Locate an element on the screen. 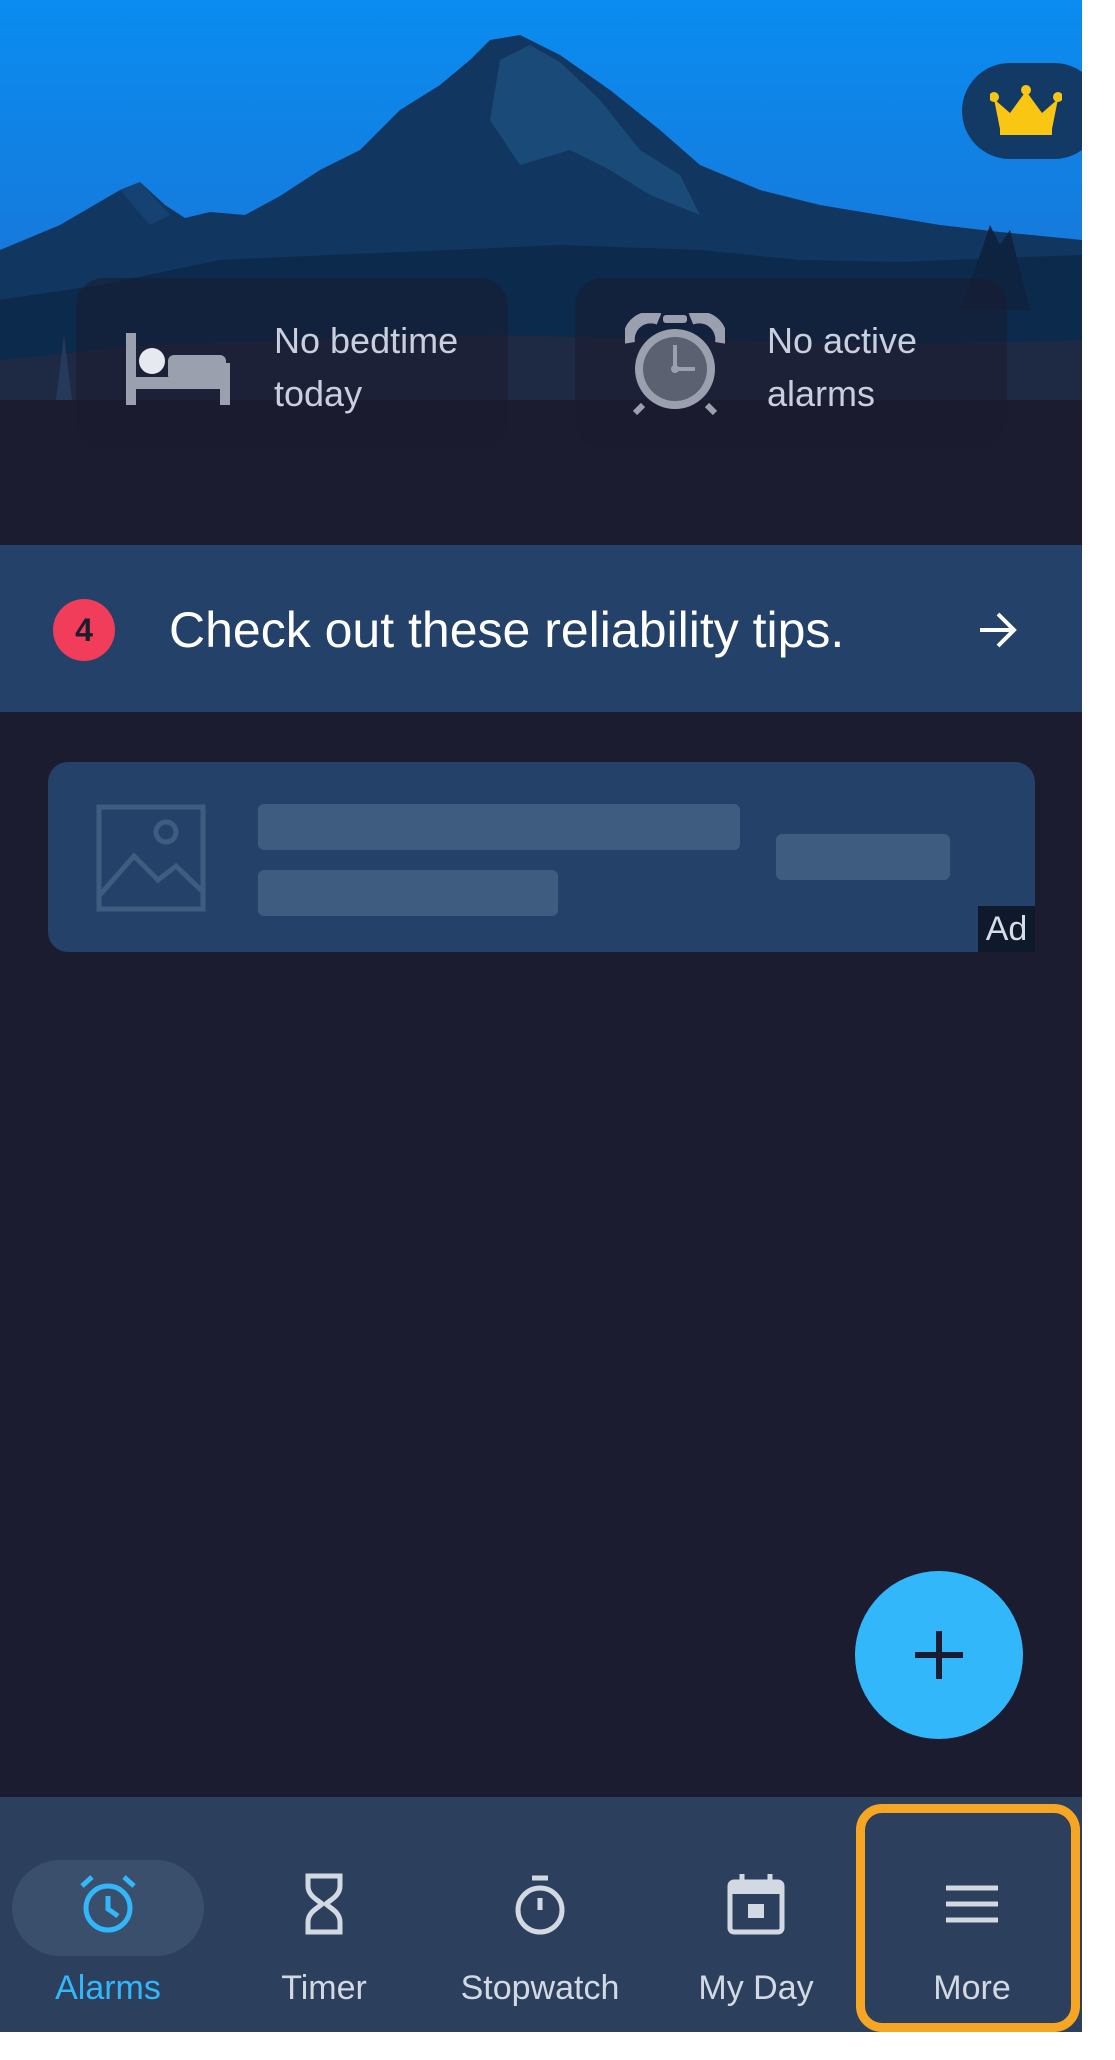 The width and height of the screenshot is (1115, 2060). more-tab-highlight-frame is located at coordinates (968, 1918).